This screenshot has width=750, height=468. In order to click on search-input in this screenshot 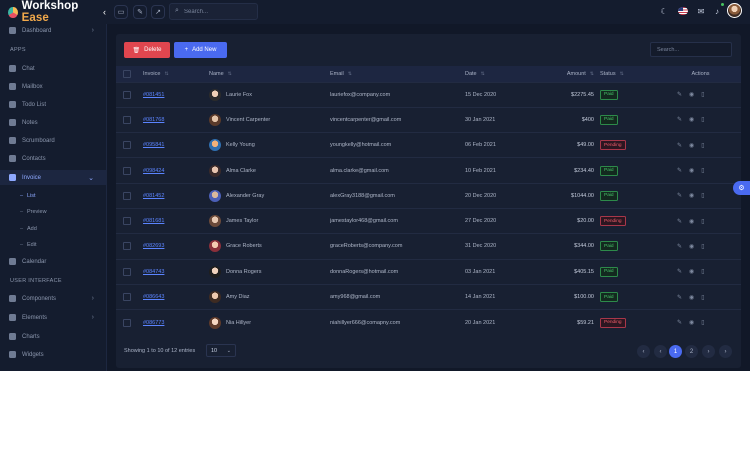, I will do `click(219, 11)`.